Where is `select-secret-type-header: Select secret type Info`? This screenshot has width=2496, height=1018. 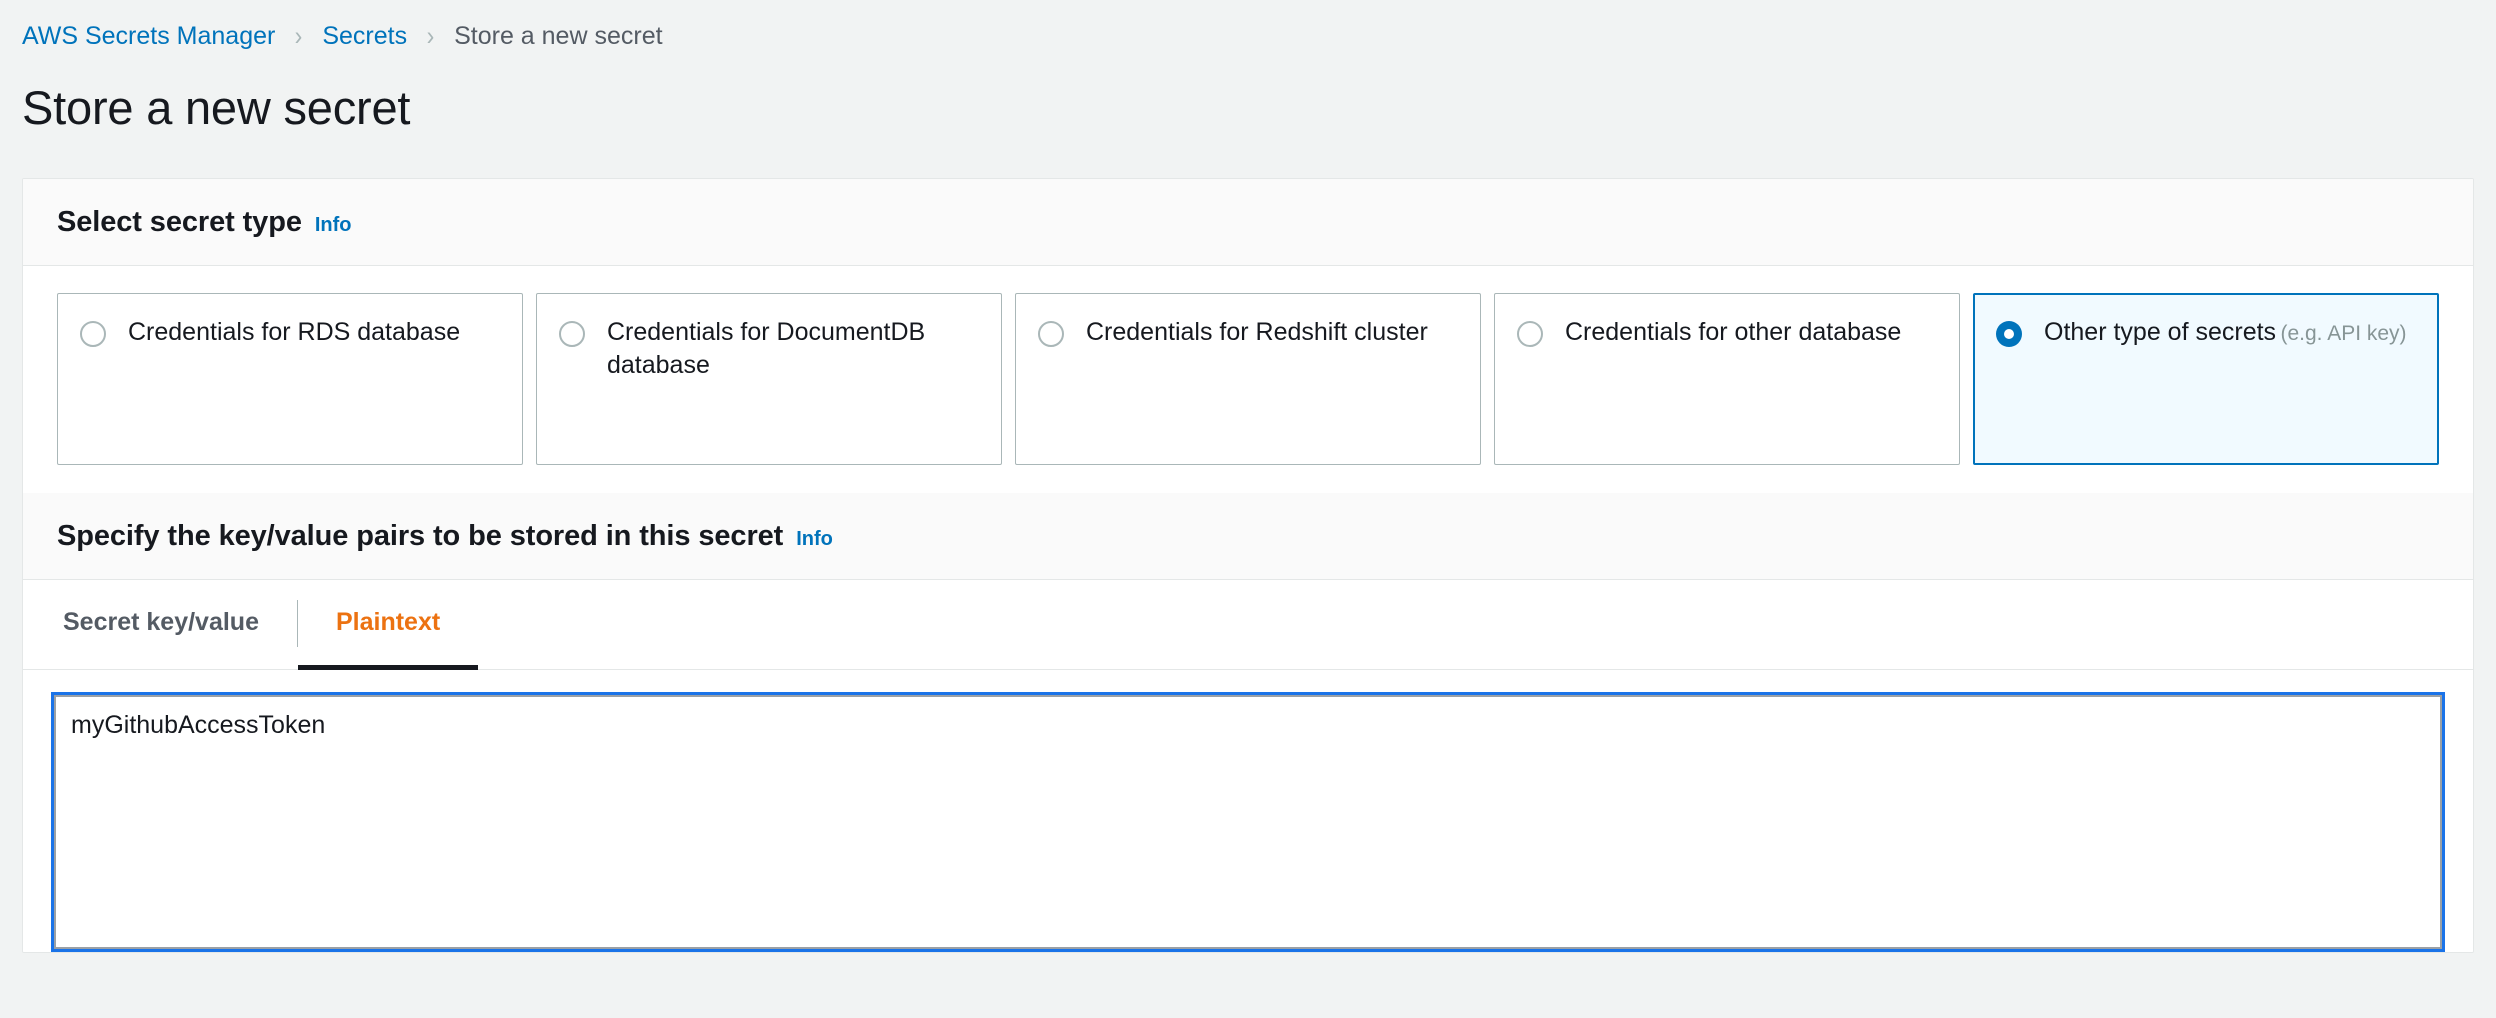 select-secret-type-header: Select secret type Info is located at coordinates (1248, 222).